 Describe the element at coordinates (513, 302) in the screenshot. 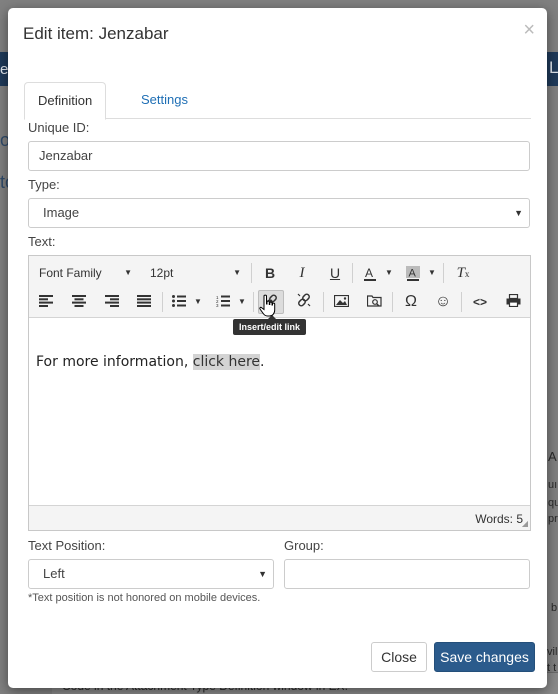

I see `print-icon` at that location.